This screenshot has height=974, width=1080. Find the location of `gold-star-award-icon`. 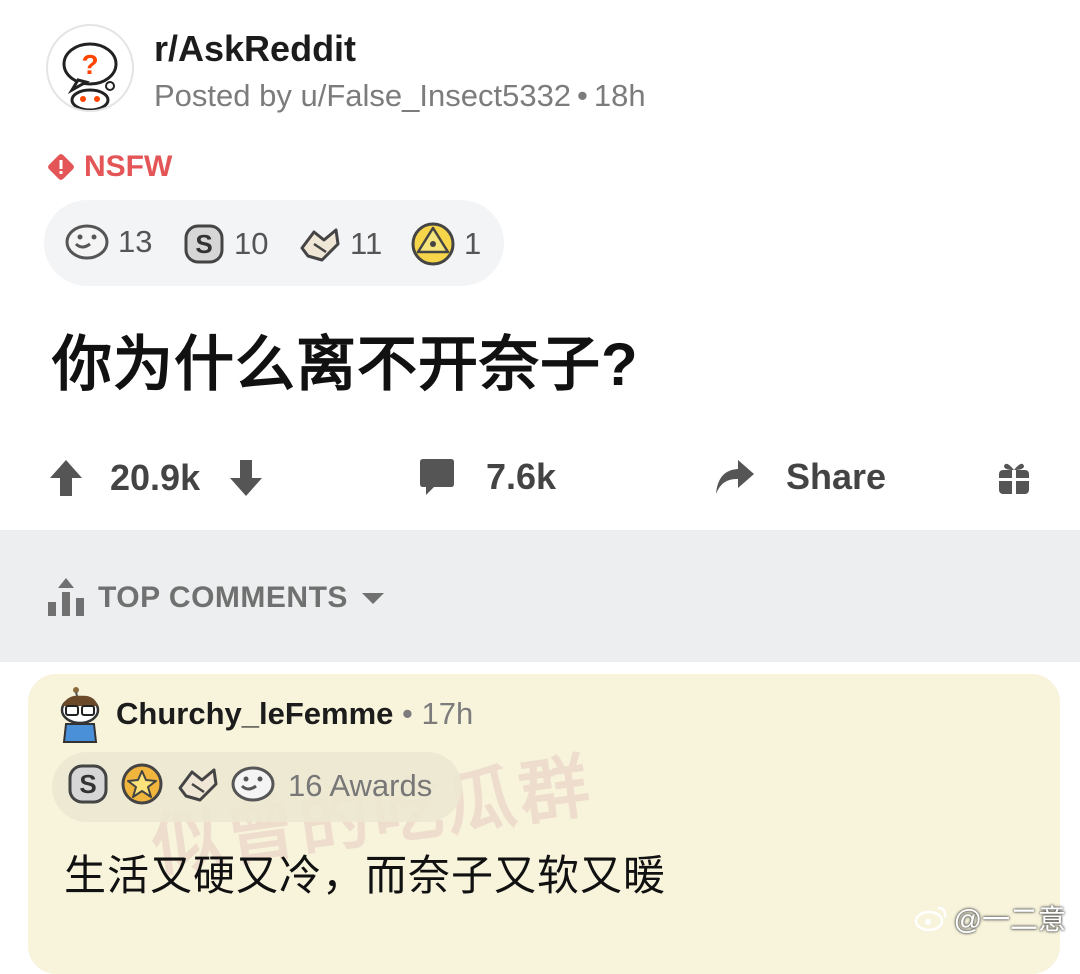

gold-star-award-icon is located at coordinates (142, 784).